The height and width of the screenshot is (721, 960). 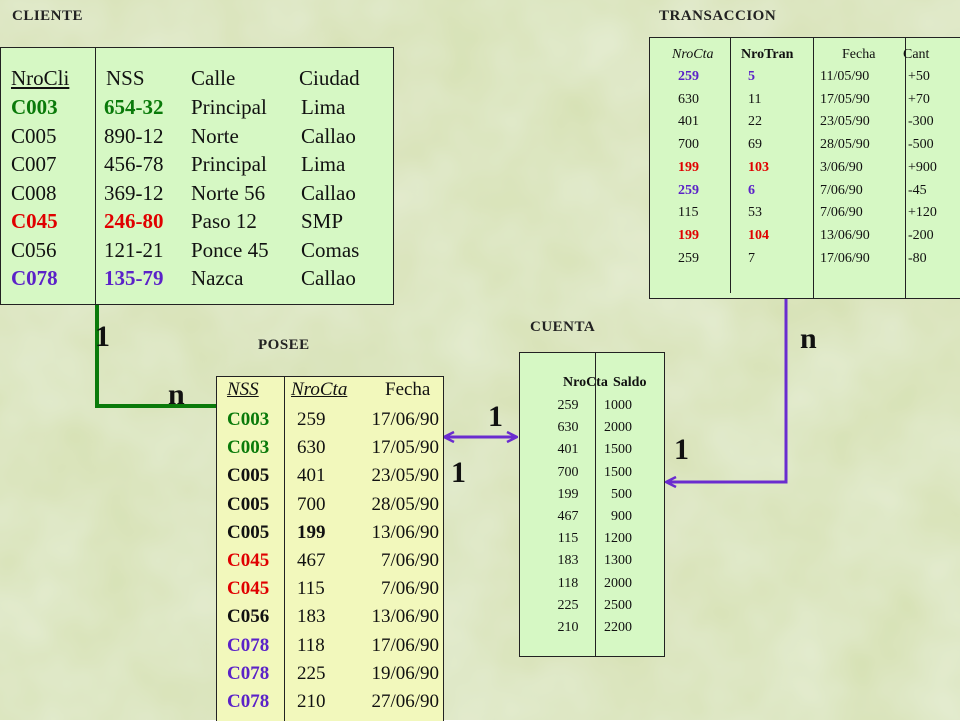 What do you see at coordinates (34, 164) in the screenshot?
I see `cliente-cell-nrocli: C007` at bounding box center [34, 164].